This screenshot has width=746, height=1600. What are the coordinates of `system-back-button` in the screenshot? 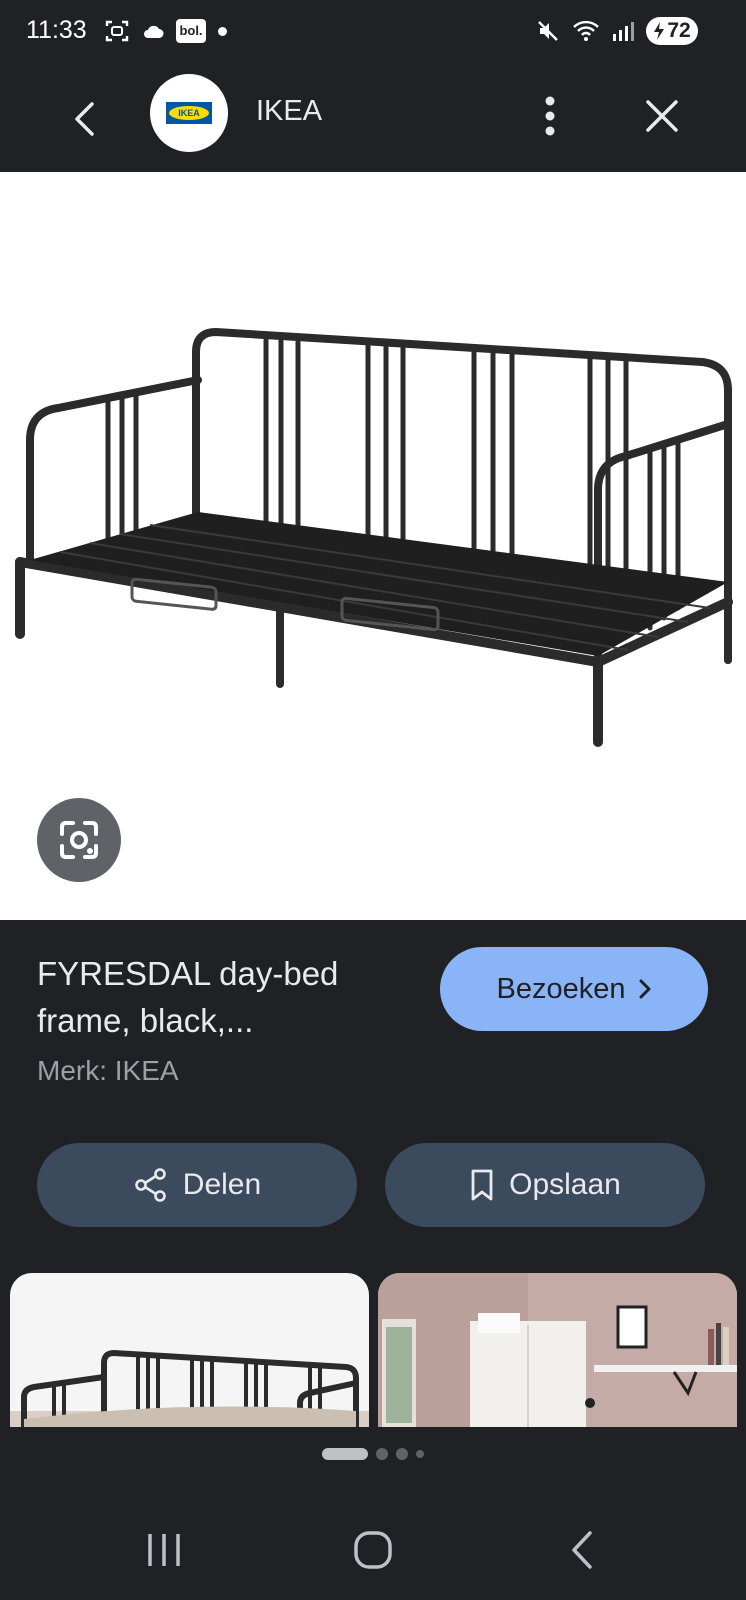 It's located at (582, 1550).